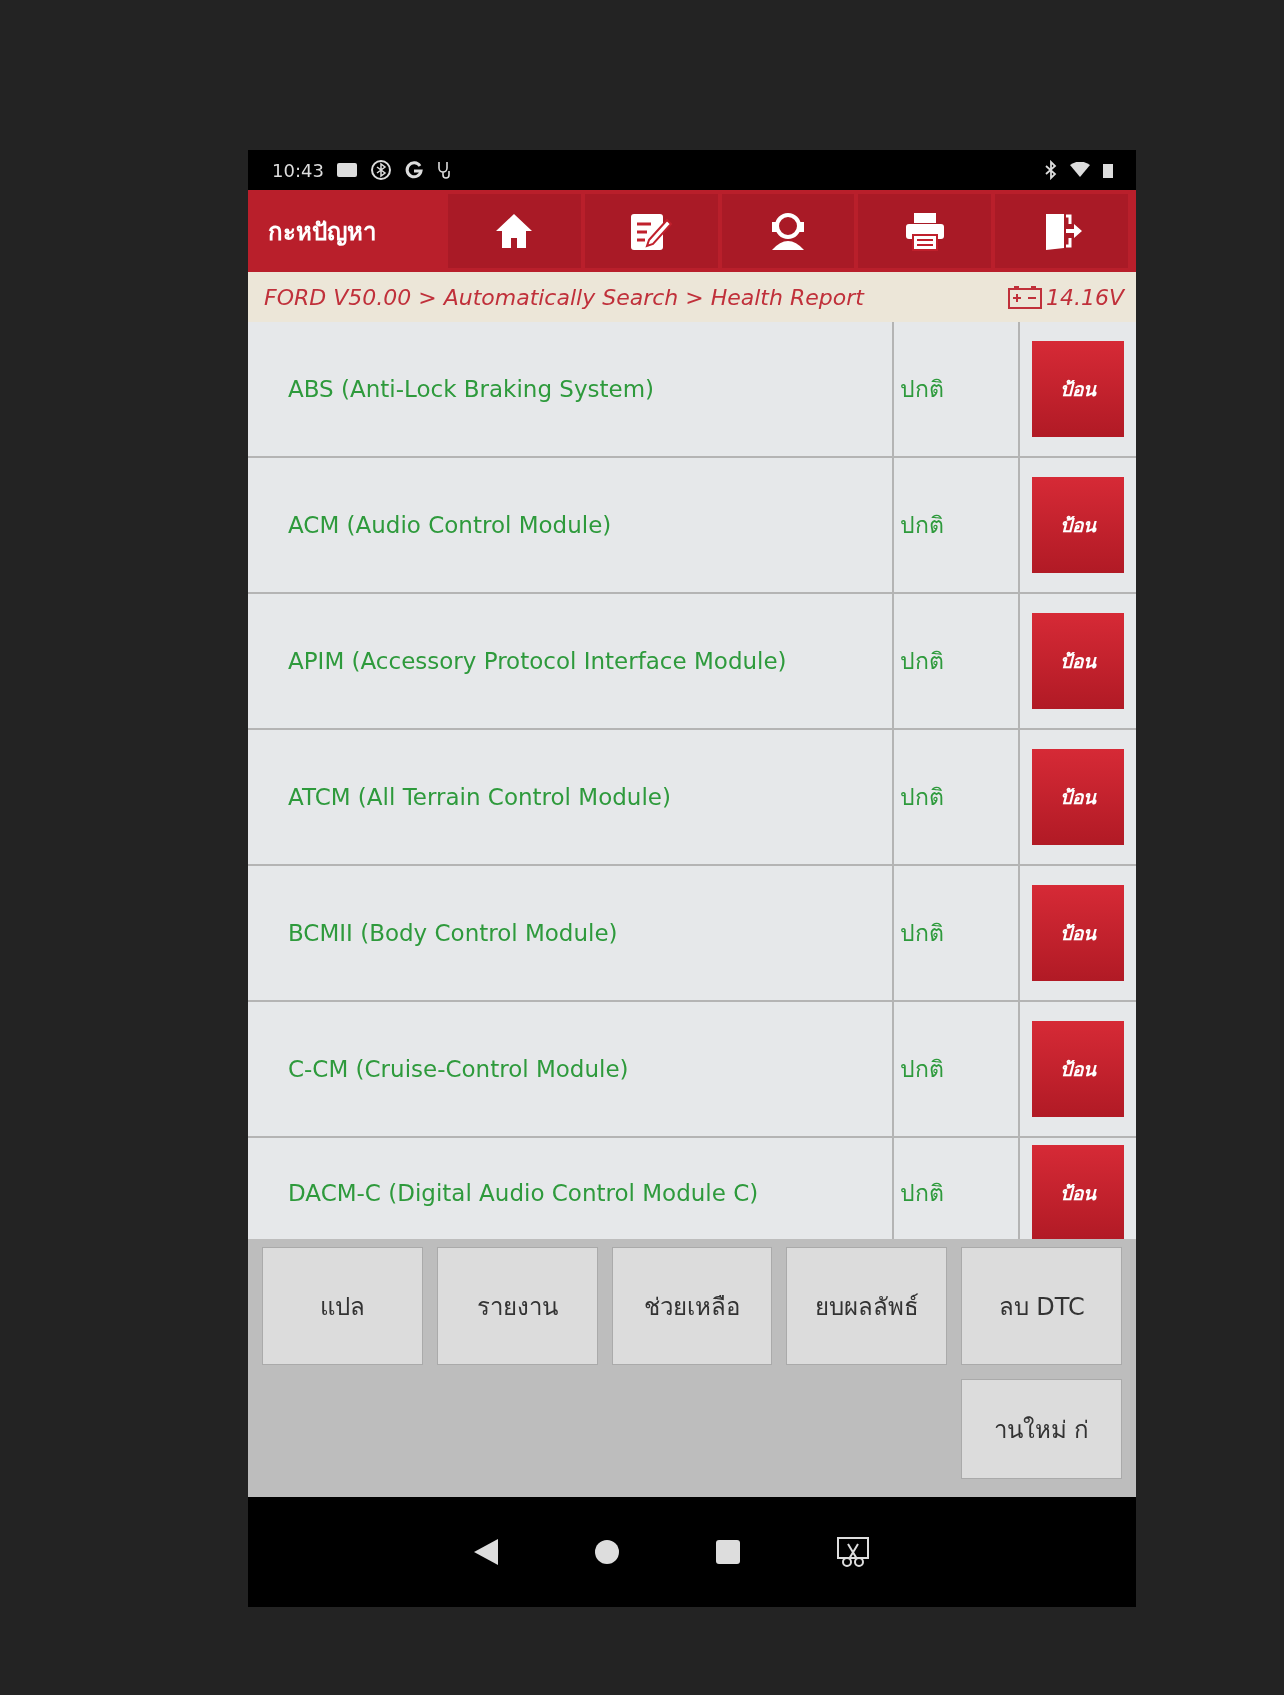 The image size is (1284, 1695). I want to click on function-button: ลบ DTC, so click(1041, 1306).